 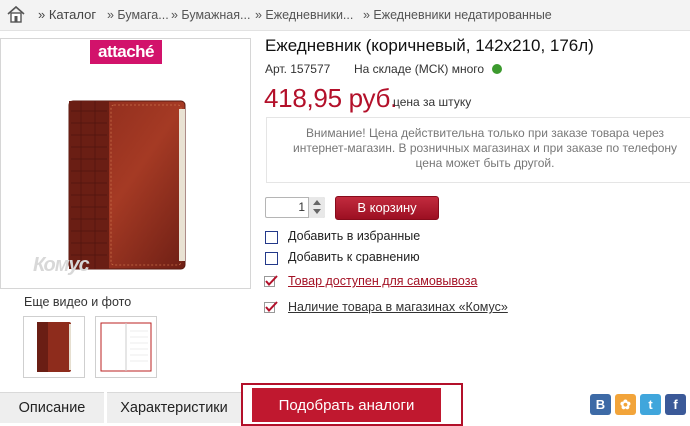 I want to click on add-to-cart-button: В корзину, so click(x=387, y=208).